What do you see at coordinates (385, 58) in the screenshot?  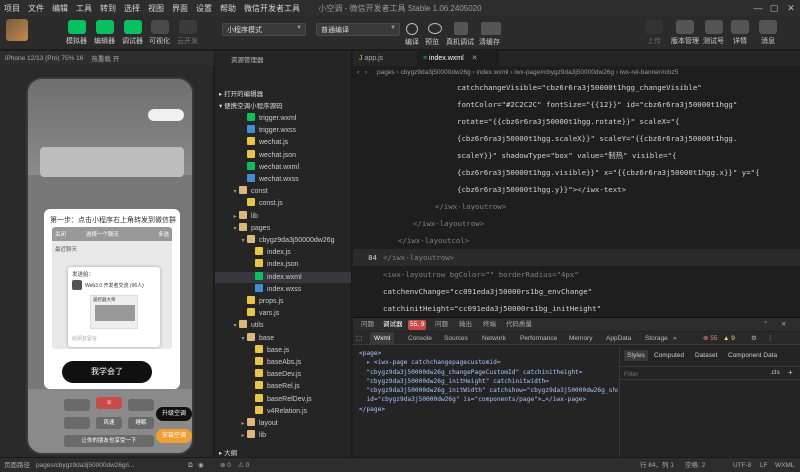 I see `tab-app-js: J app.js` at bounding box center [385, 58].